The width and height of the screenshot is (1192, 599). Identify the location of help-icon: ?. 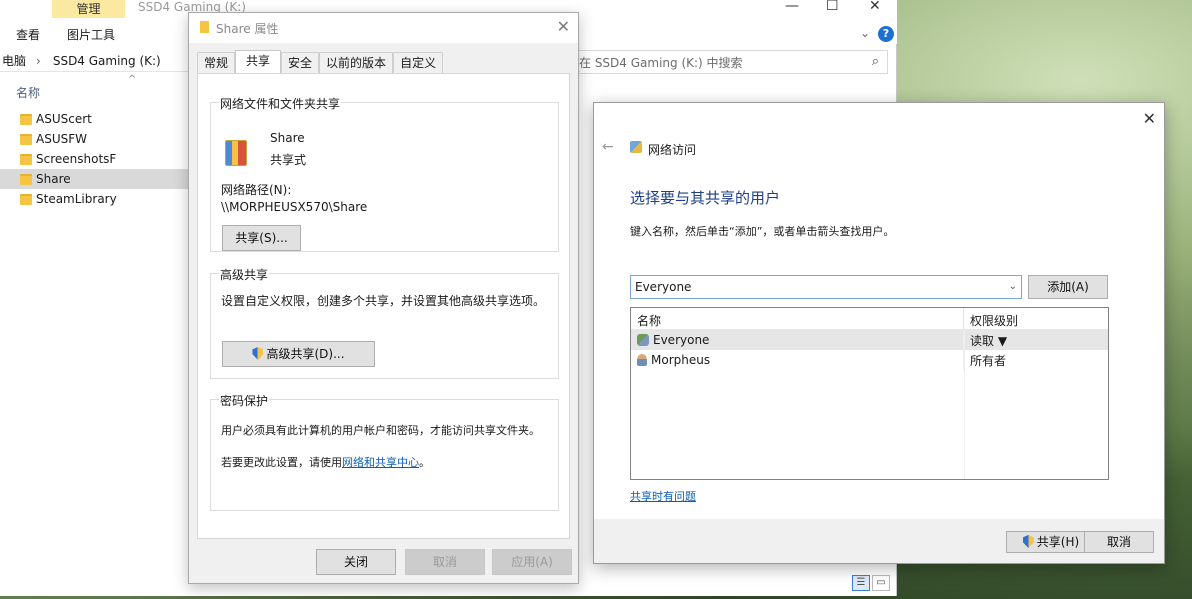
(886, 34).